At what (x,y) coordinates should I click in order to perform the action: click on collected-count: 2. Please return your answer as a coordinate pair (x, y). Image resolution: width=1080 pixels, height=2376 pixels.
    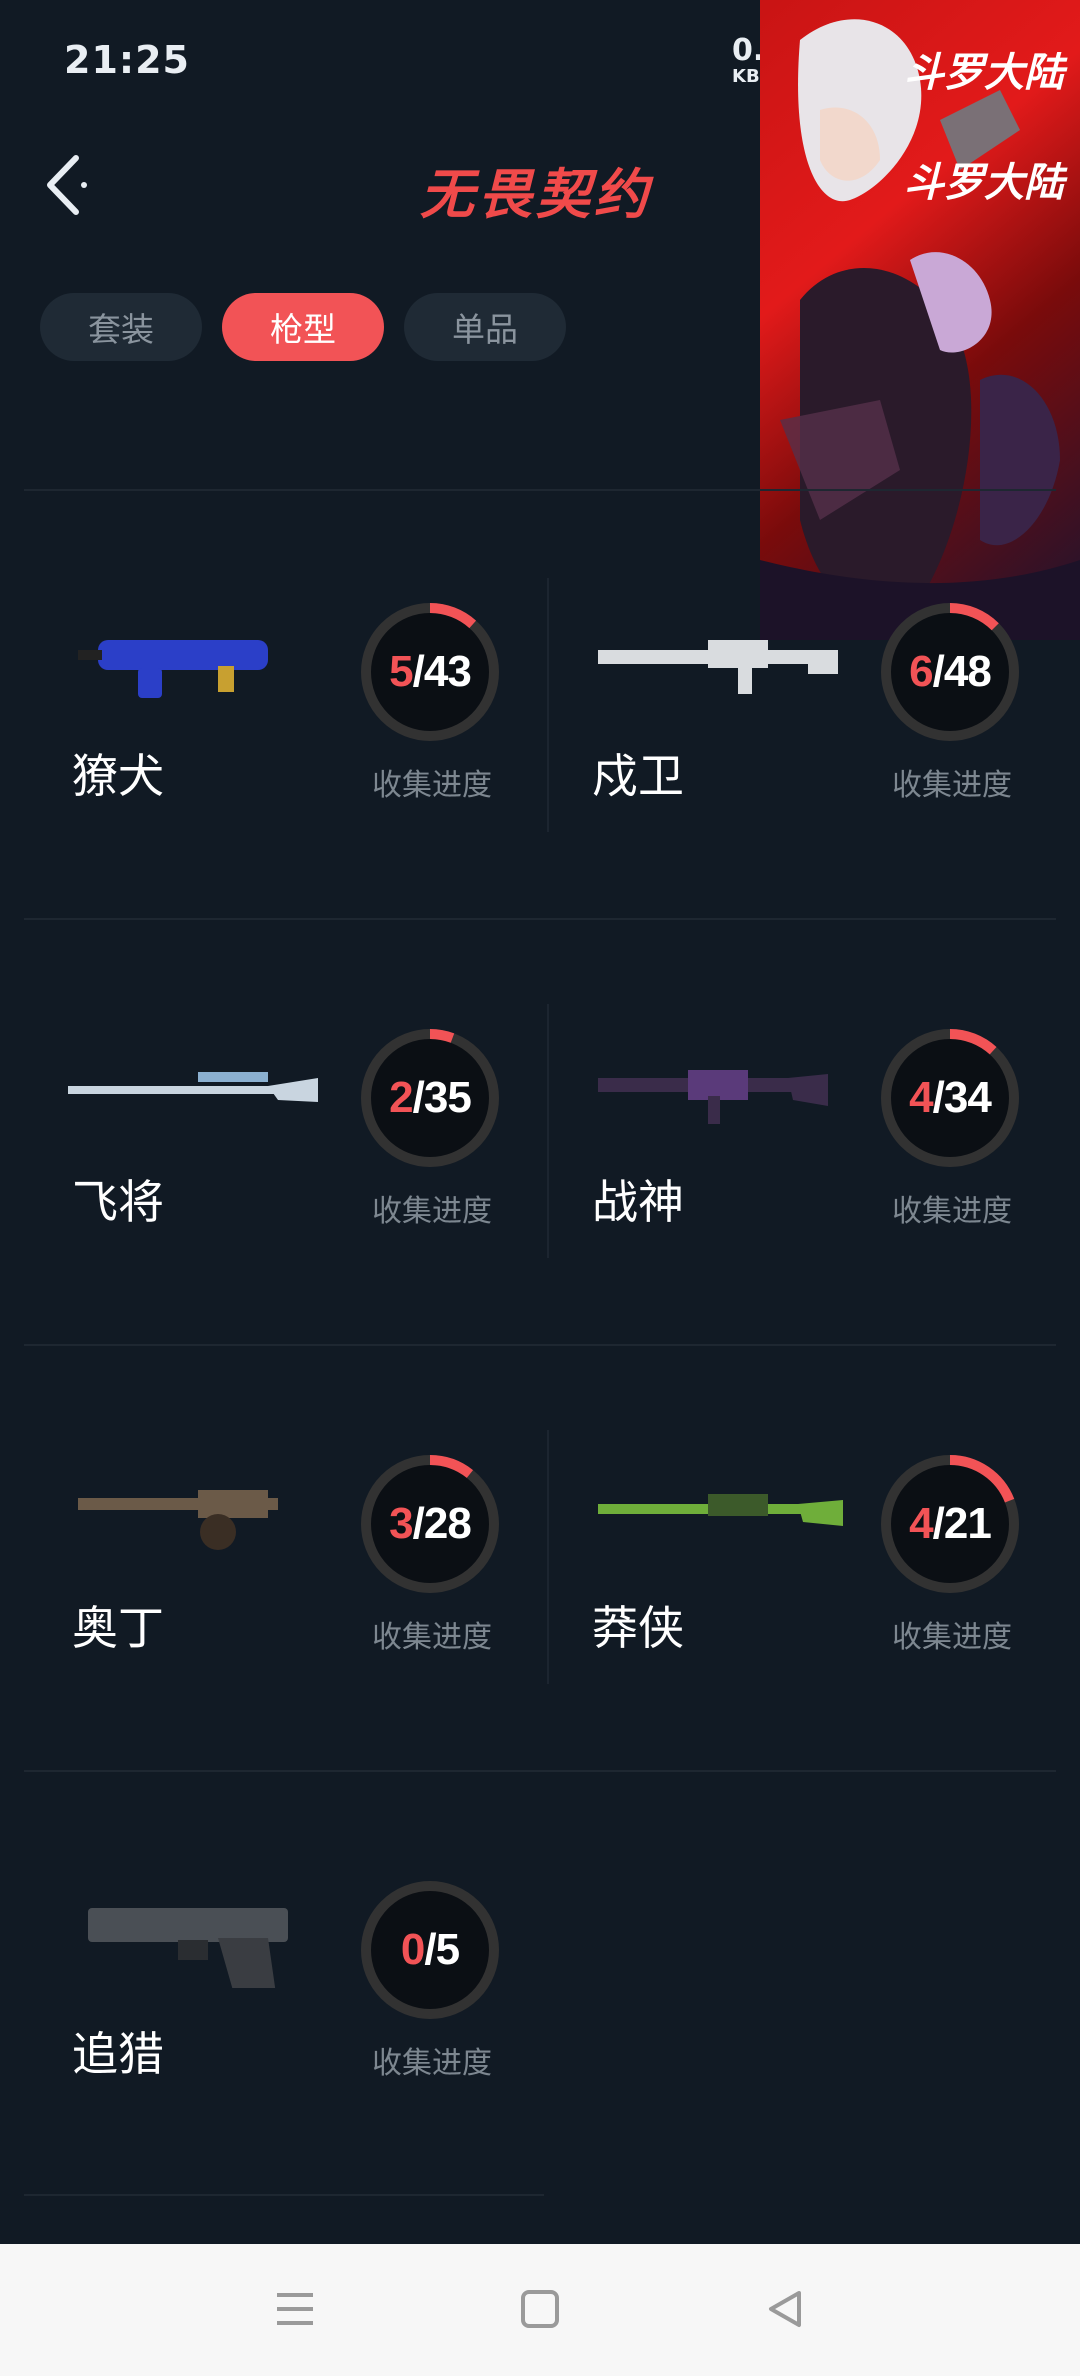
    Looking at the image, I should click on (401, 1097).